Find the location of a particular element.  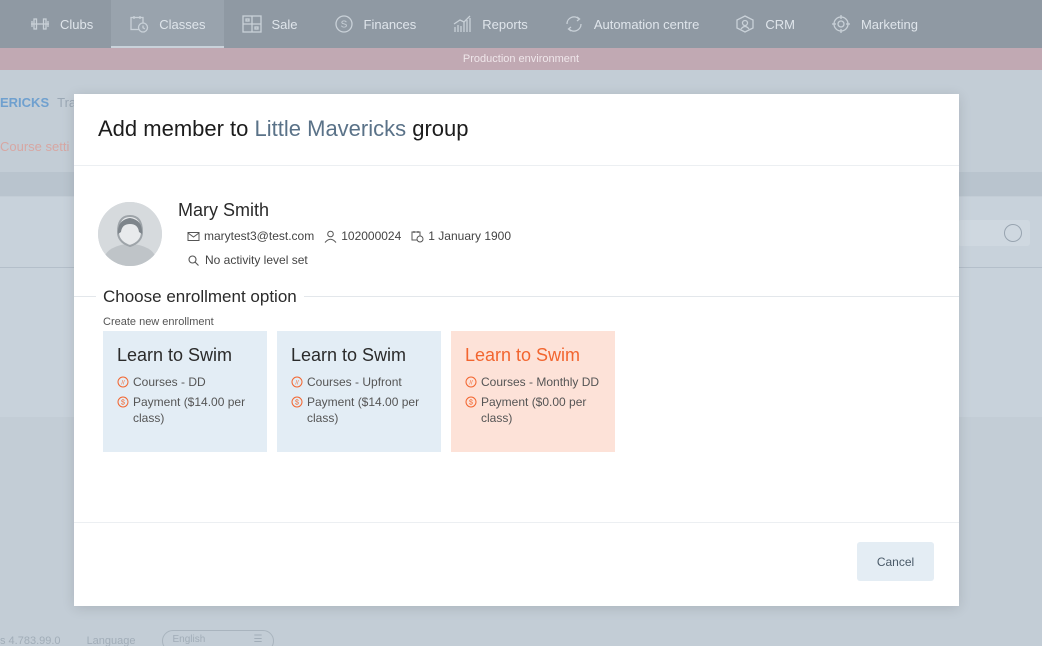

member-name: Mary Smith is located at coordinates (224, 210).